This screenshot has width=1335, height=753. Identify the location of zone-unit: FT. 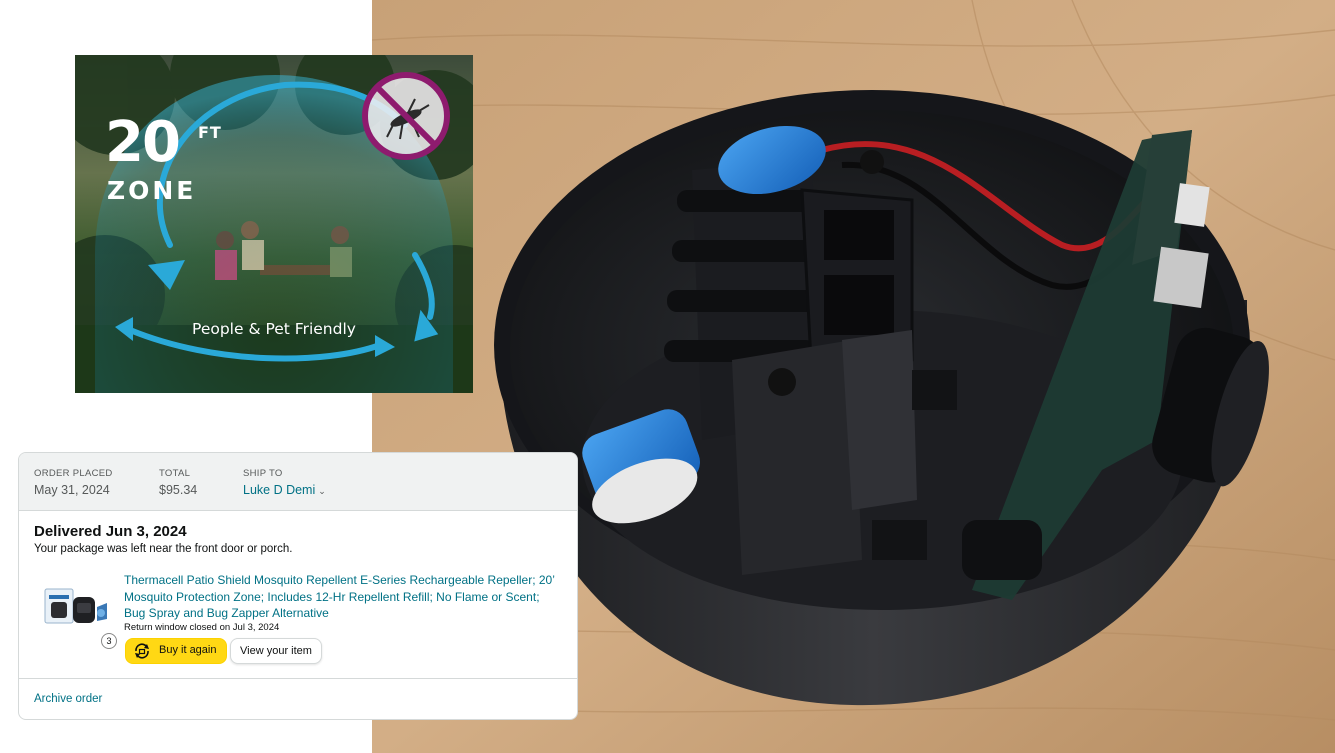
(210, 132).